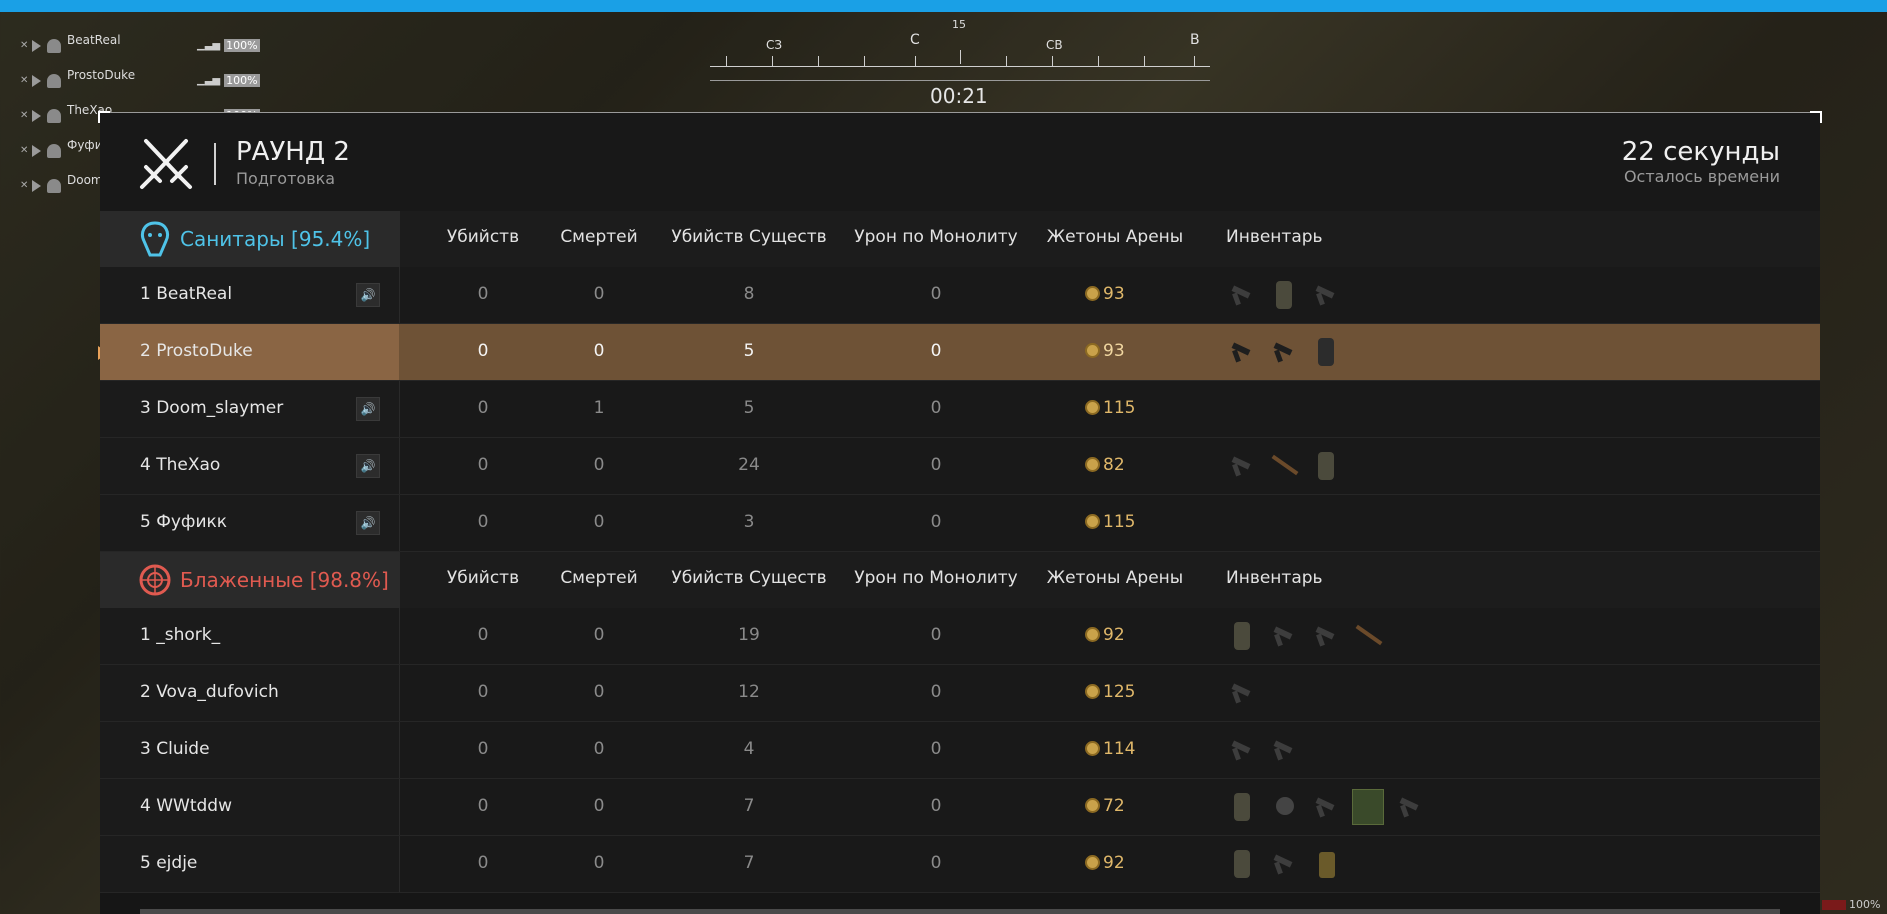 The image size is (1887, 914). Describe the element at coordinates (960, 295) in the screenshot. I see `player-row: 1 BeatReal 🔊 0 0 8 0 93` at that location.